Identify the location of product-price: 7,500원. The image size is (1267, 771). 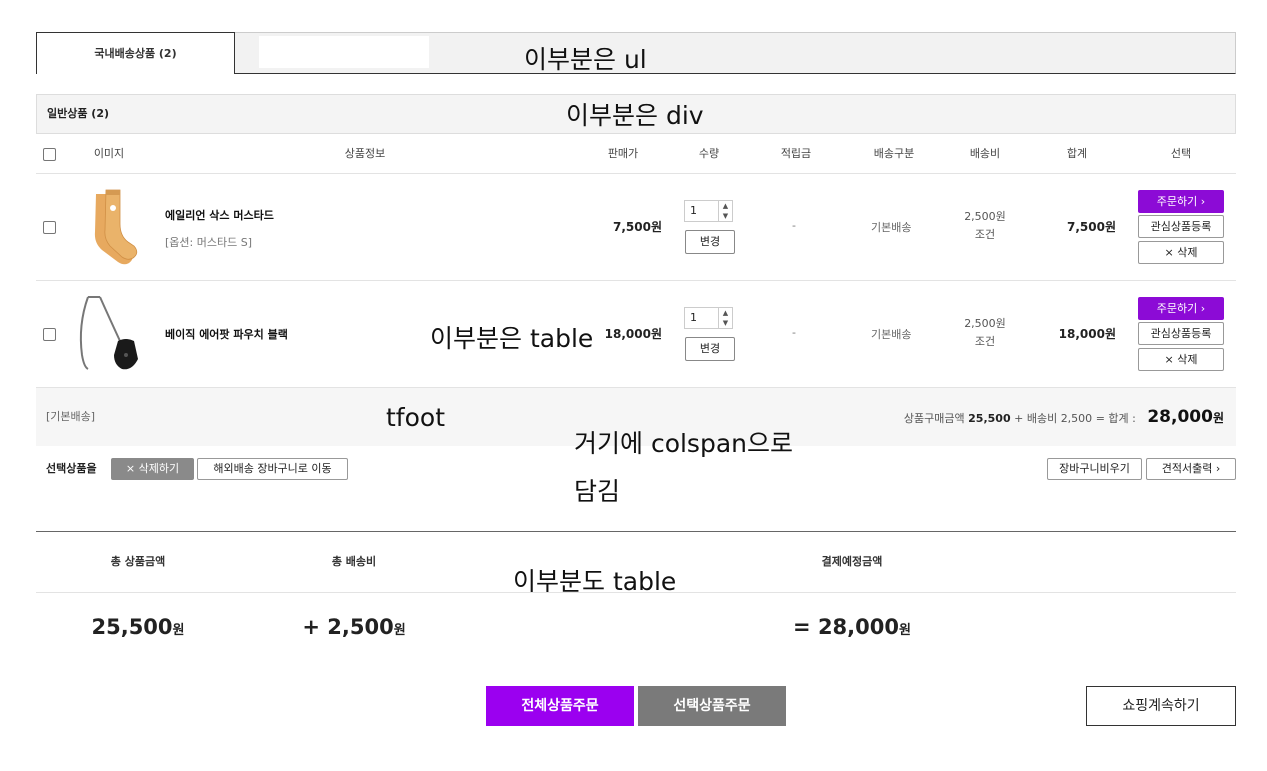
(637, 227).